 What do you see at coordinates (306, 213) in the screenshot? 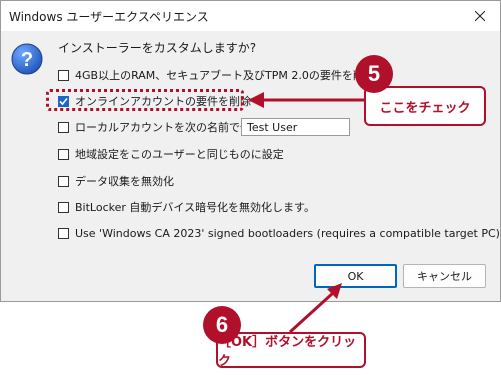
I see `annotation-arrows` at bounding box center [306, 213].